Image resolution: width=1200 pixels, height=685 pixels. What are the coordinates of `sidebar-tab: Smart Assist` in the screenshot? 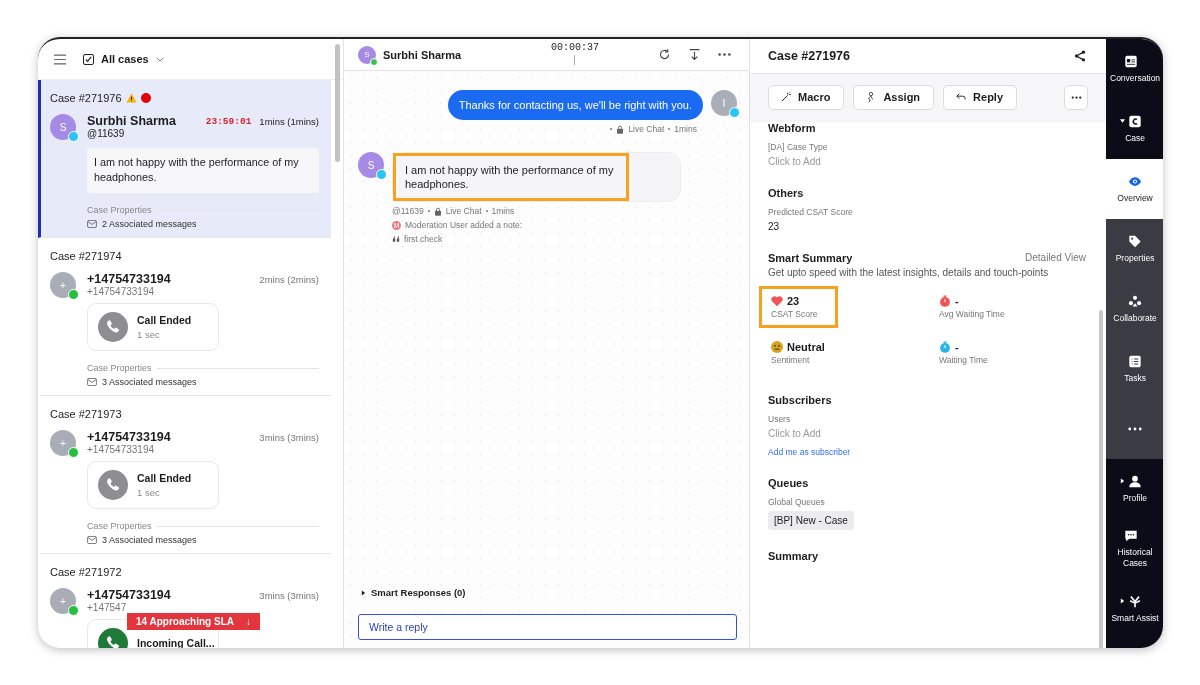 It's located at (1134, 609).